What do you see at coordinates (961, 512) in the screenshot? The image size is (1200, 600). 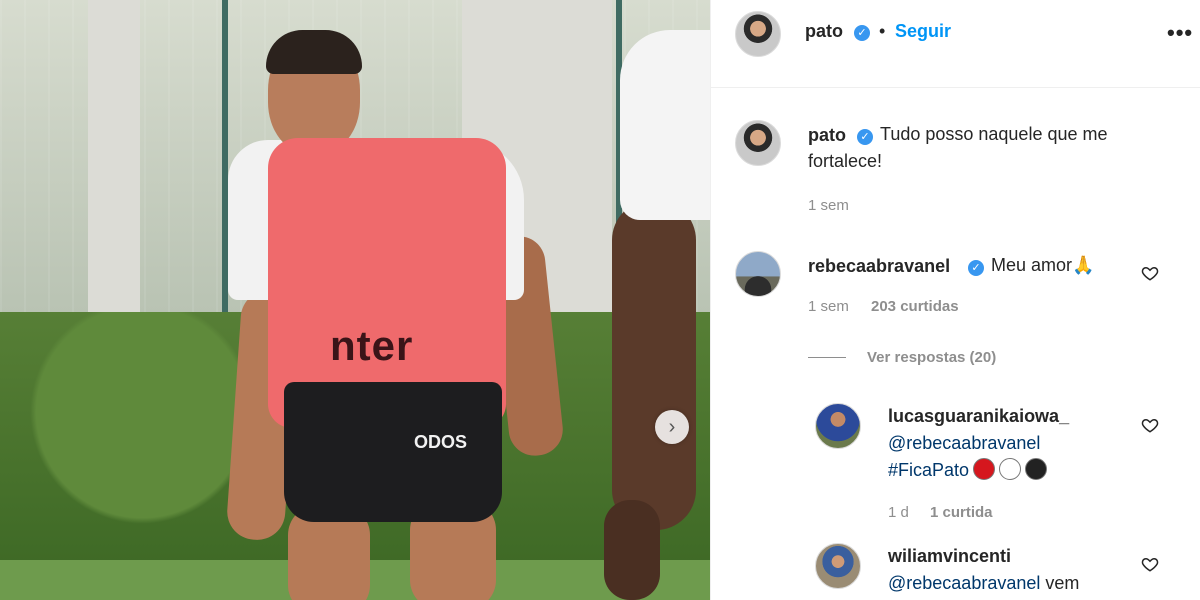 I see `reply-likes: 1 curtida` at bounding box center [961, 512].